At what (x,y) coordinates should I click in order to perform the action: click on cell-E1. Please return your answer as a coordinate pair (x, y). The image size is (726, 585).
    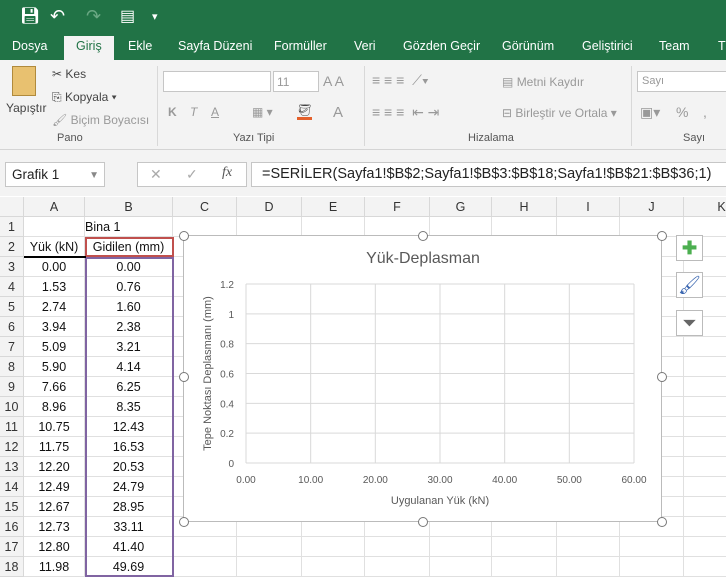
    Looking at the image, I should click on (333, 227).